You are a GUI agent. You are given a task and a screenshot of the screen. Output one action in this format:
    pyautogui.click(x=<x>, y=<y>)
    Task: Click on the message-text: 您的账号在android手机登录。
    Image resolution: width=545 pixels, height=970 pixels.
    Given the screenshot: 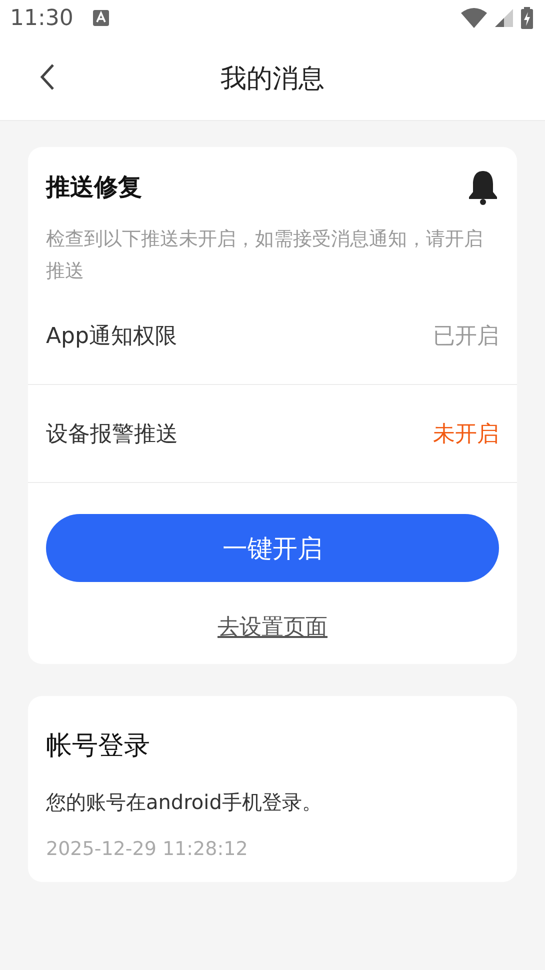 What is the action you would take?
    pyautogui.click(x=184, y=802)
    